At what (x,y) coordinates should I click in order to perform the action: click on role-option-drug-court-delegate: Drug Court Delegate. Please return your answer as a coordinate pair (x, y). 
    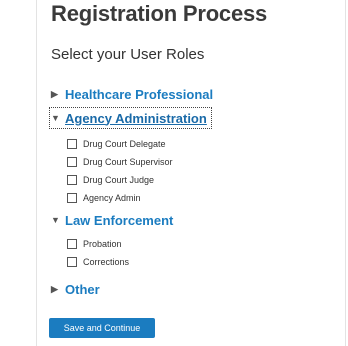
    Looking at the image, I should click on (116, 144).